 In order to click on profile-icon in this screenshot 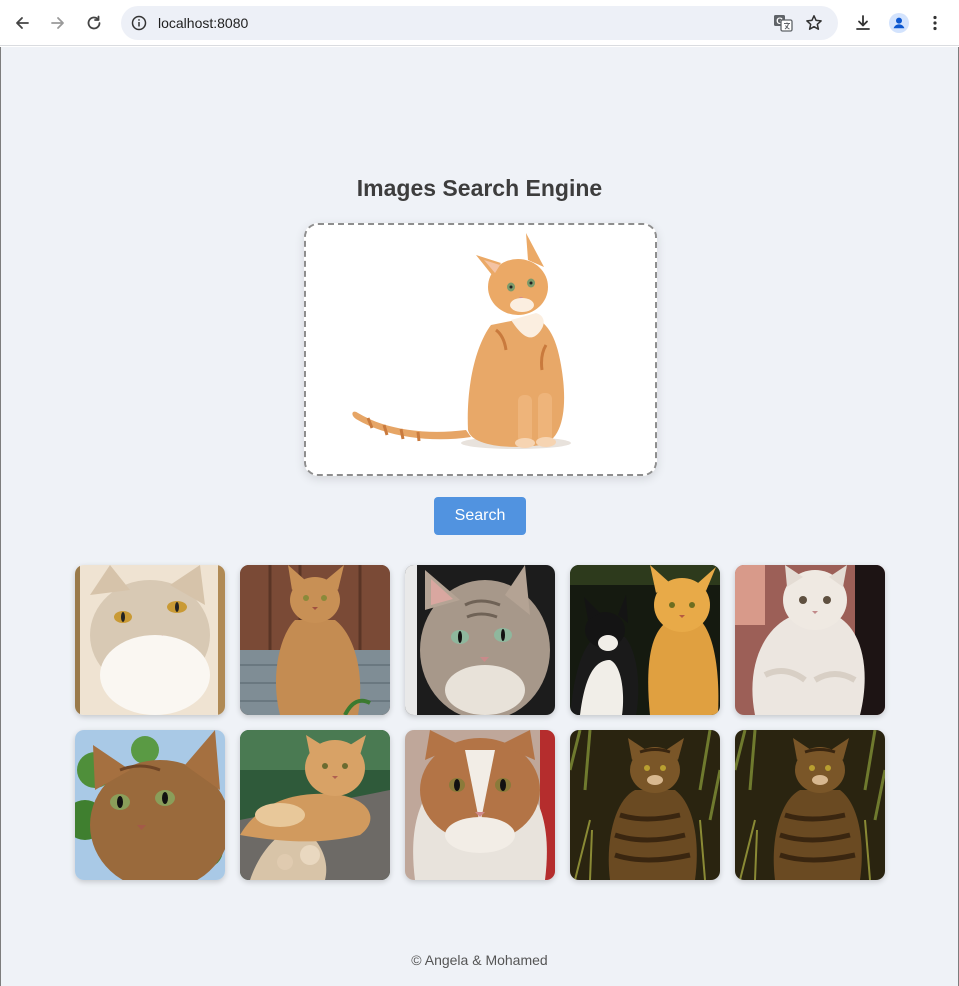, I will do `click(899, 23)`.